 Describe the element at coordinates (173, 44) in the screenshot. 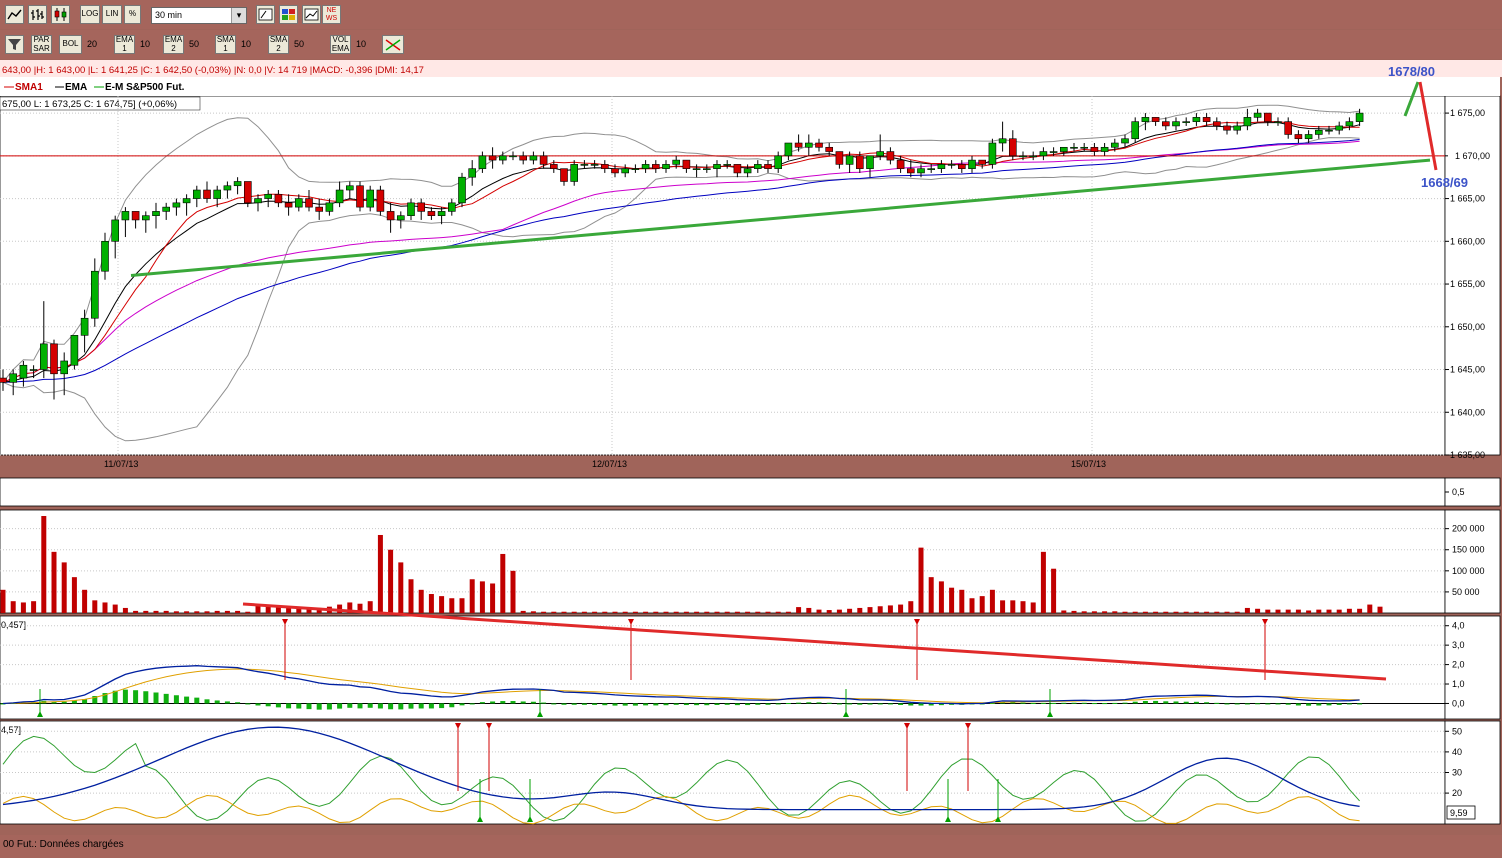

I see `ema2-button: EMA 2` at that location.